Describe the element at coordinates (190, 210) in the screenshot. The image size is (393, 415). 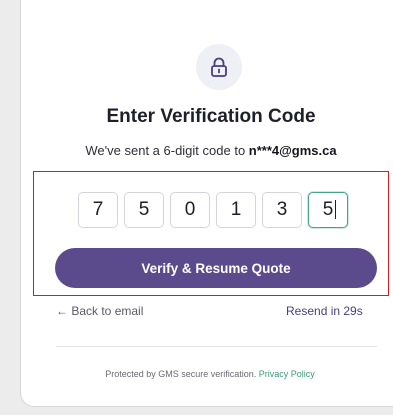
I see `code-digit-3: 0` at that location.